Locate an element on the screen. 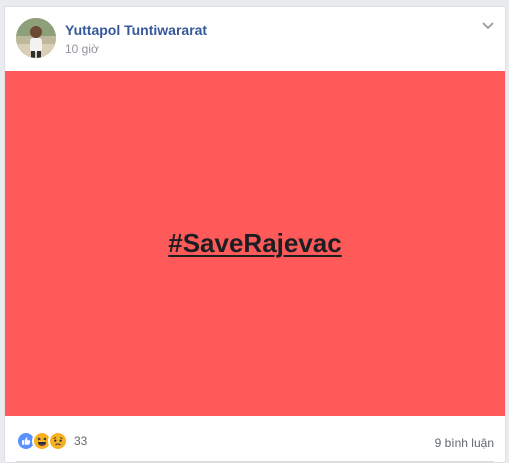 The height and width of the screenshot is (463, 509). reaction-count: 33 is located at coordinates (81, 441).